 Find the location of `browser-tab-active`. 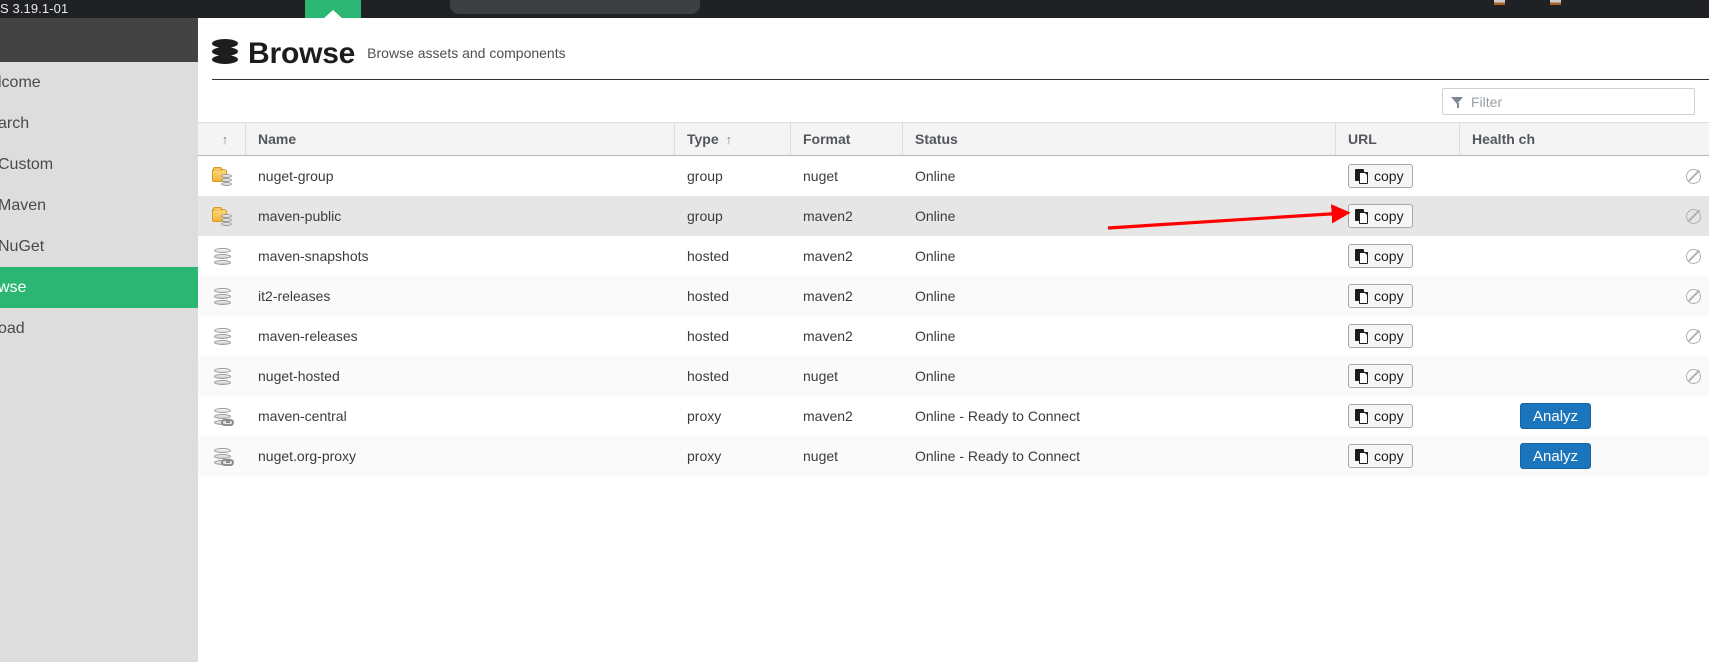

browser-tab-active is located at coordinates (333, 9).